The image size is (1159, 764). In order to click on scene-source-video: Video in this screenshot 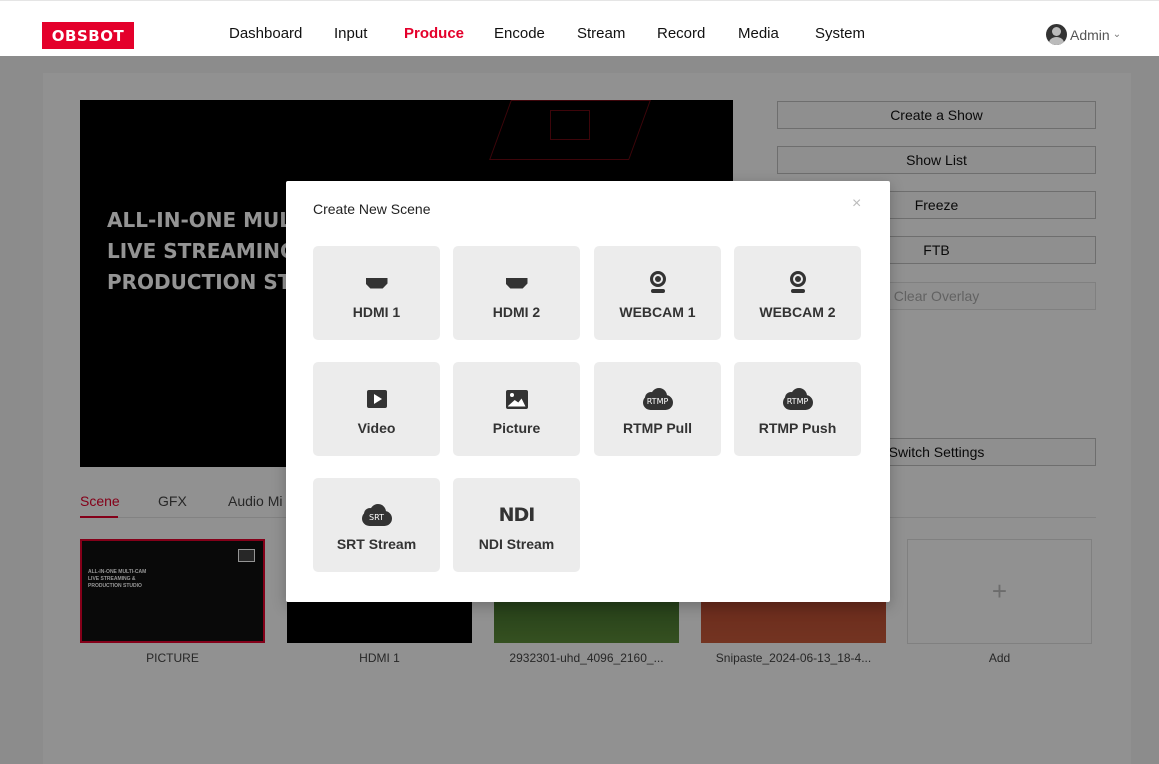, I will do `click(376, 409)`.